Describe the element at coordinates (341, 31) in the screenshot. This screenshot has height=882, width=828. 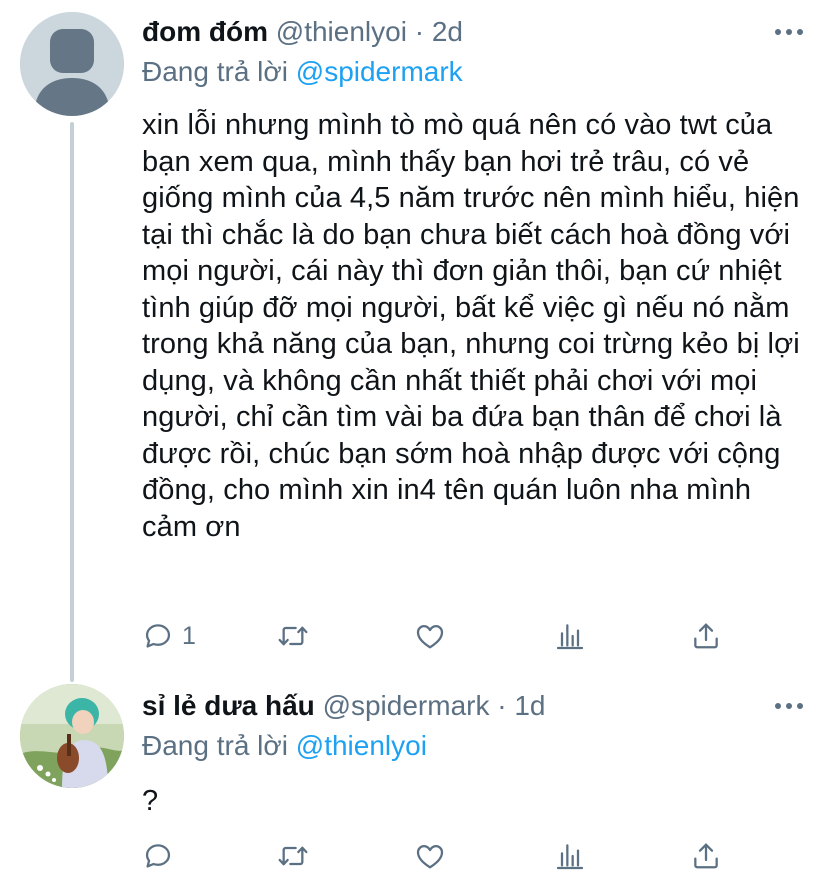
I see `handle: @thienlyoi` at that location.